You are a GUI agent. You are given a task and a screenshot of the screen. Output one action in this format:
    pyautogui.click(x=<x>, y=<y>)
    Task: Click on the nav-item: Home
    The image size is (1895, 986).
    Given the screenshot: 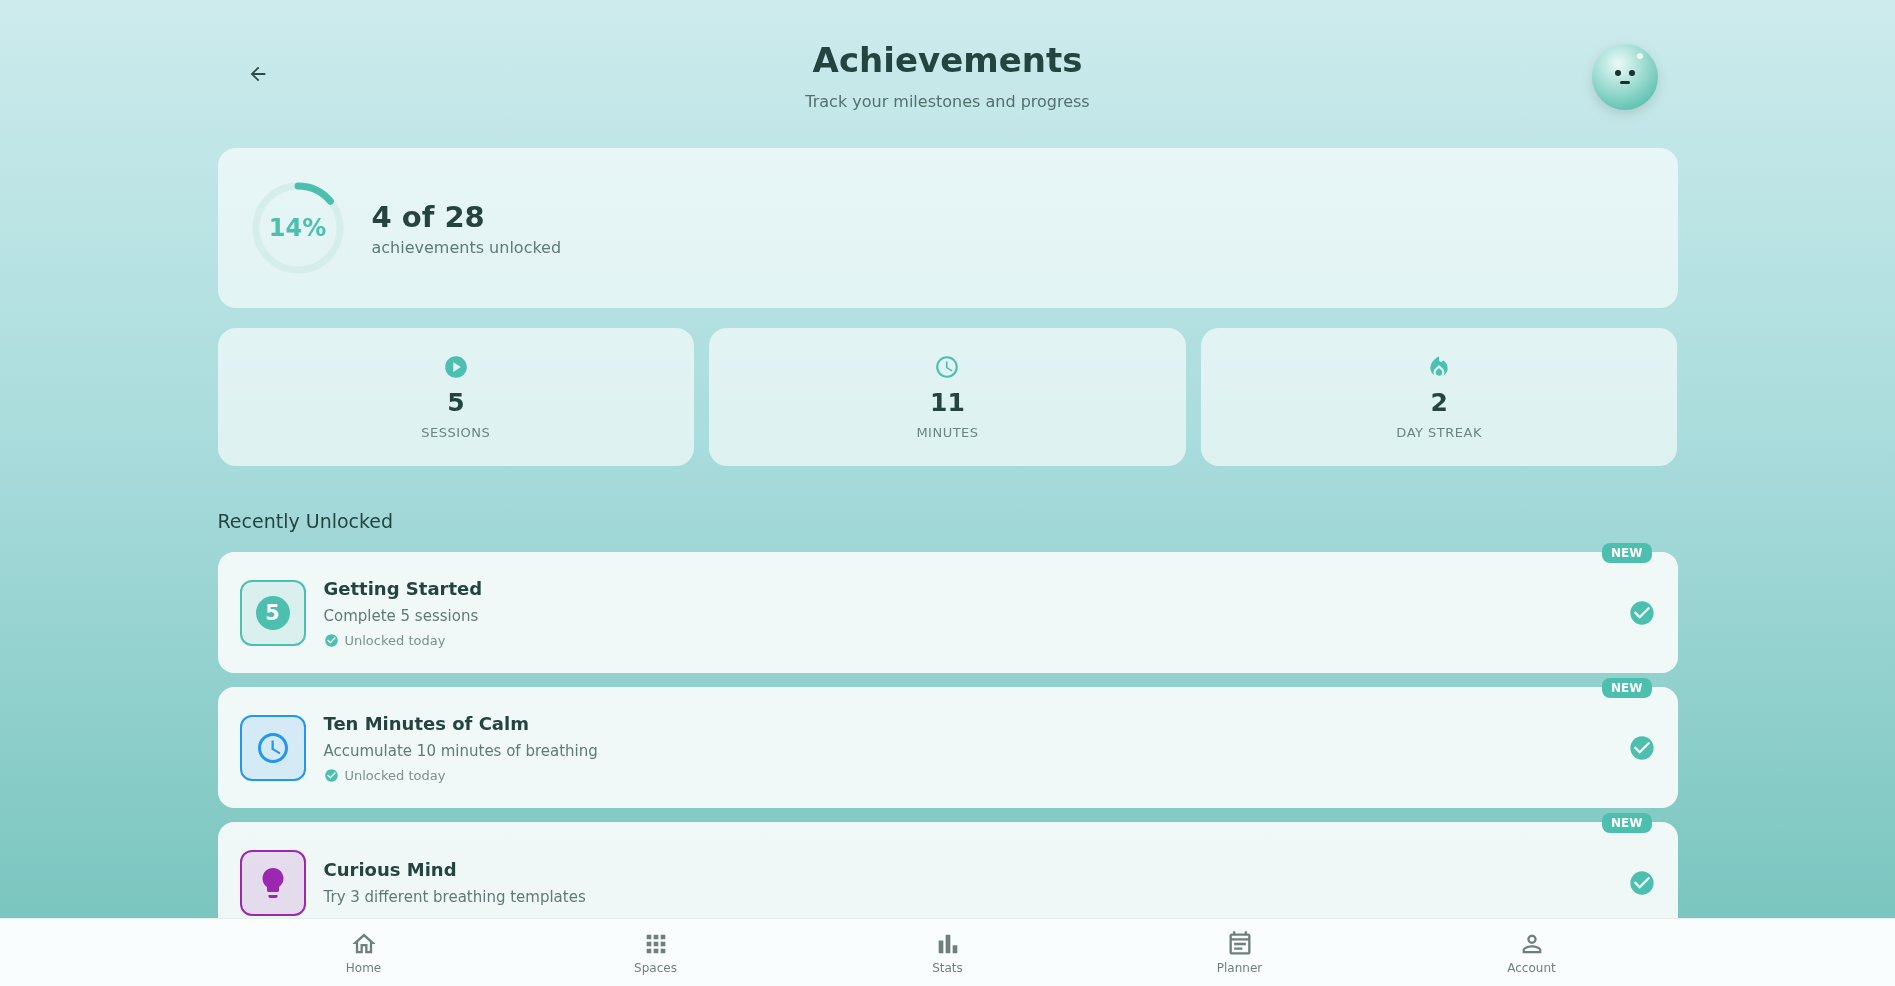 What is the action you would take?
    pyautogui.click(x=363, y=952)
    